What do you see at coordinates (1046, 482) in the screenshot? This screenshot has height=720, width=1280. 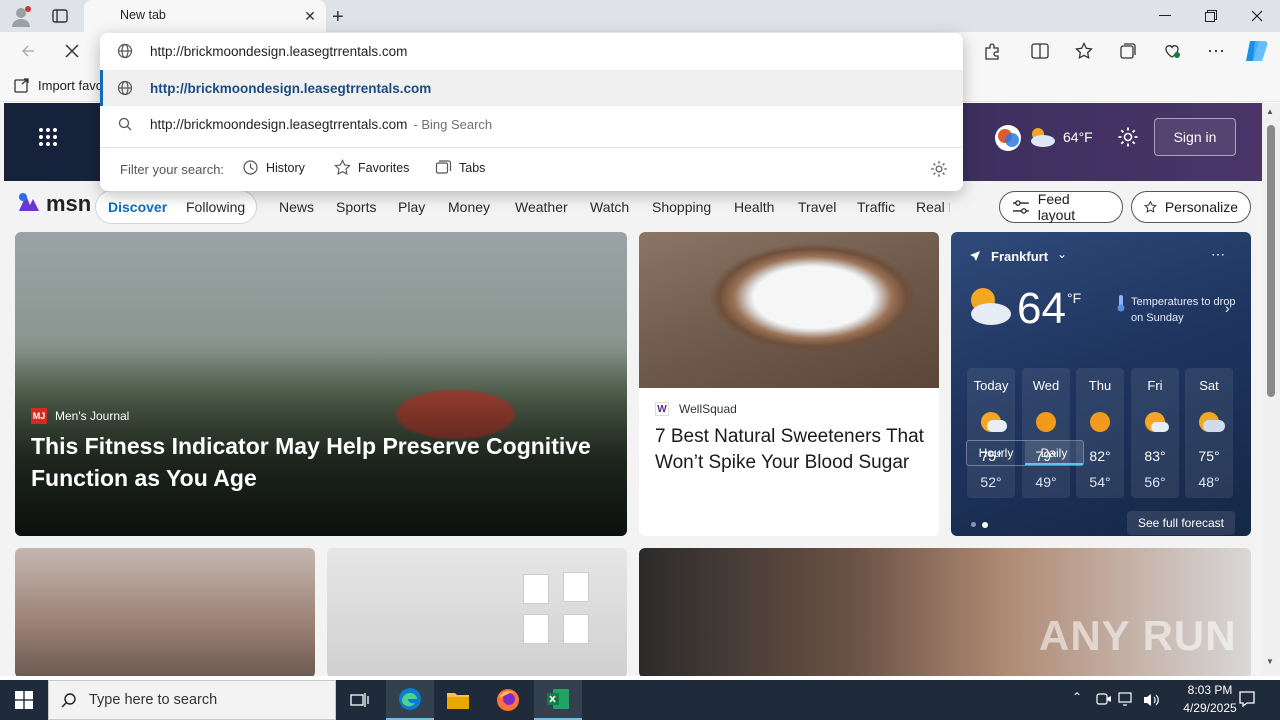 I see `day-low: 49°` at bounding box center [1046, 482].